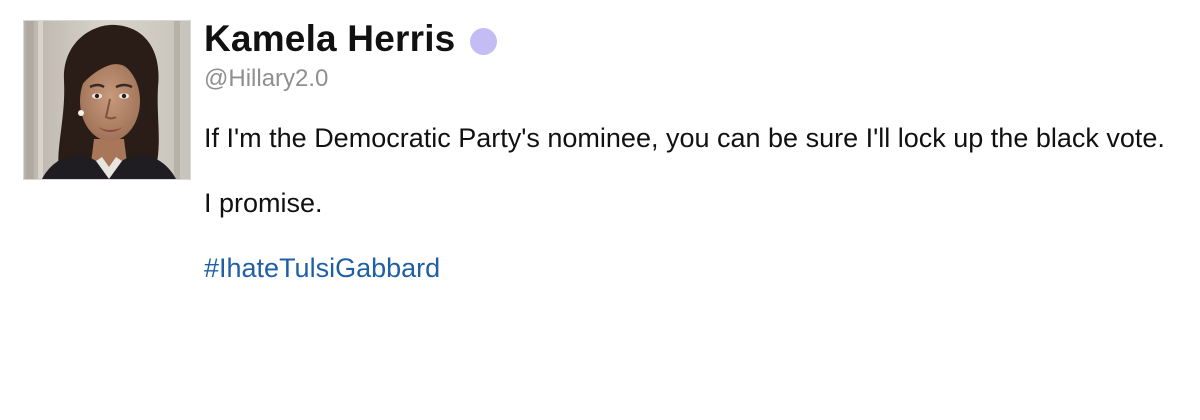 This screenshot has height=420, width=1200. Describe the element at coordinates (263, 203) in the screenshot. I see `tweet-paragraph: I promise.` at that location.